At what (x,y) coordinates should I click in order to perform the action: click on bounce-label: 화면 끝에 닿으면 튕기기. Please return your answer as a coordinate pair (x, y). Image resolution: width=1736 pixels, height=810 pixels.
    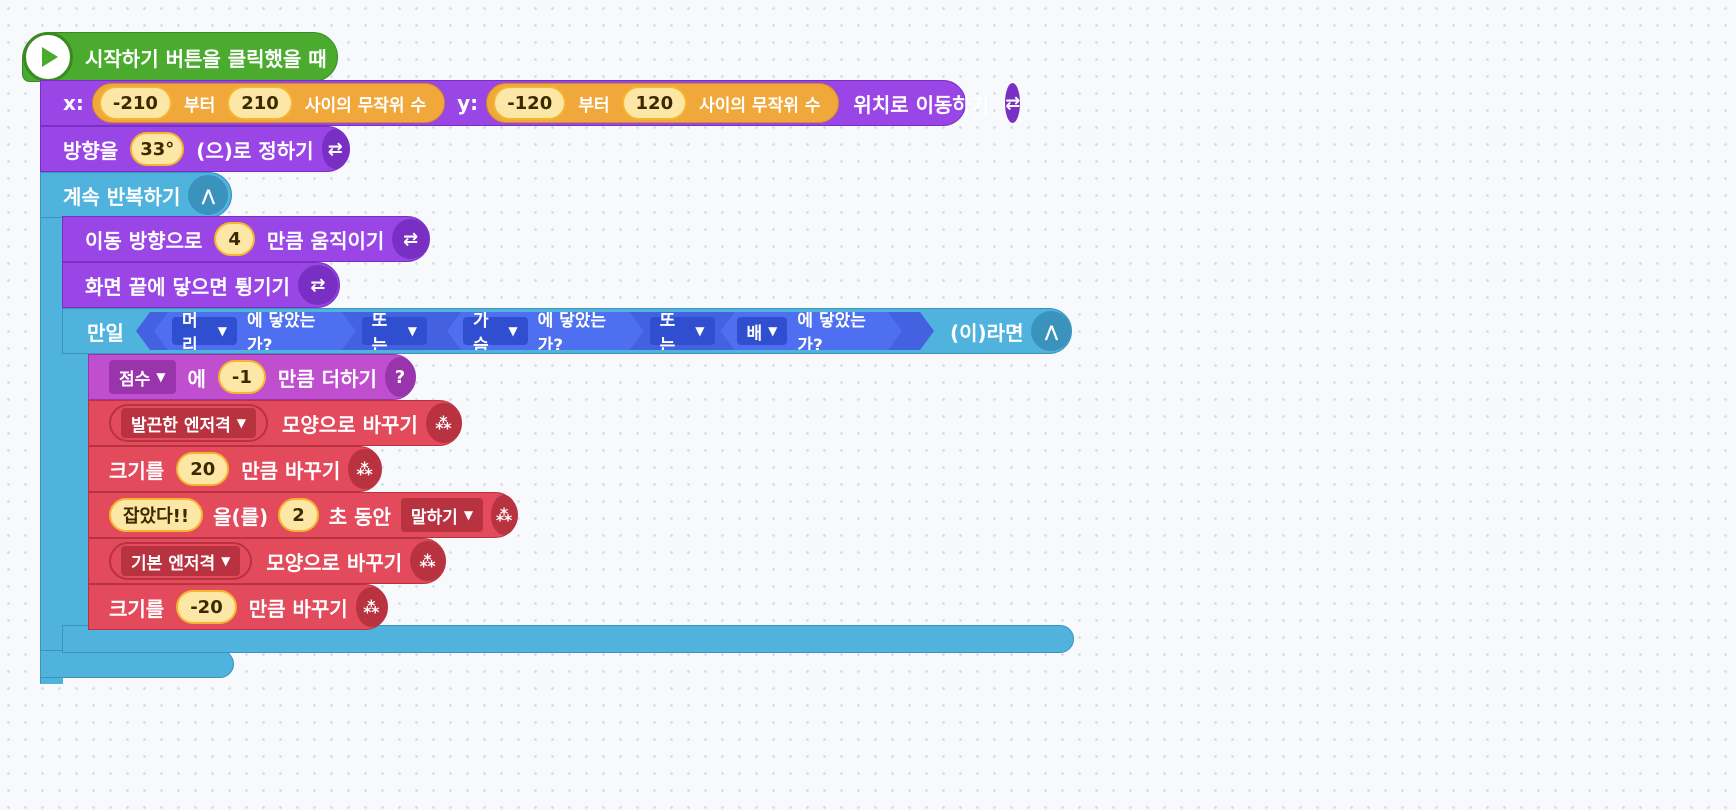
    Looking at the image, I should click on (187, 286).